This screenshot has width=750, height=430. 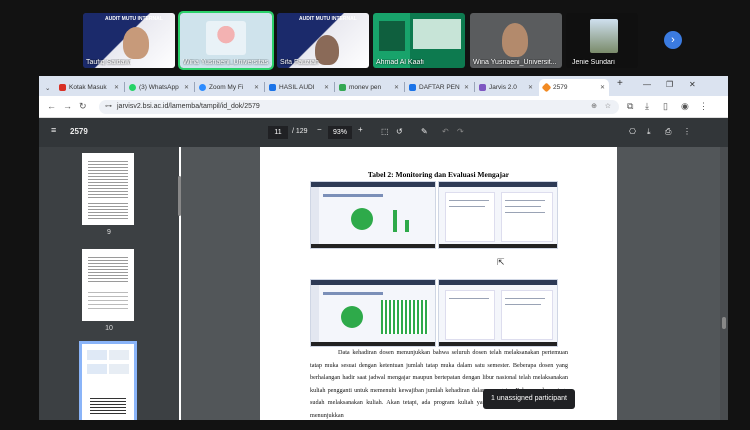 I want to click on page-number-input: 11, so click(x=278, y=132).